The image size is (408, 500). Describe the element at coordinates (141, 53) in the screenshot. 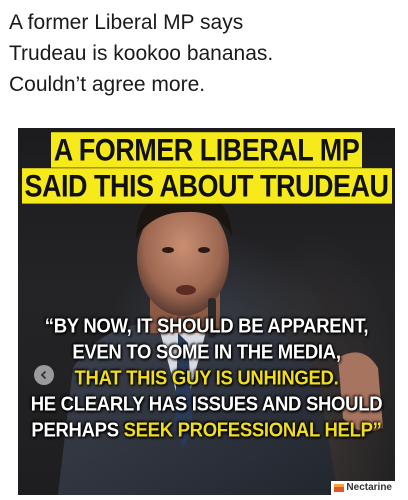

I see `caption-line: Trudeau is kookoo bananas.` at that location.